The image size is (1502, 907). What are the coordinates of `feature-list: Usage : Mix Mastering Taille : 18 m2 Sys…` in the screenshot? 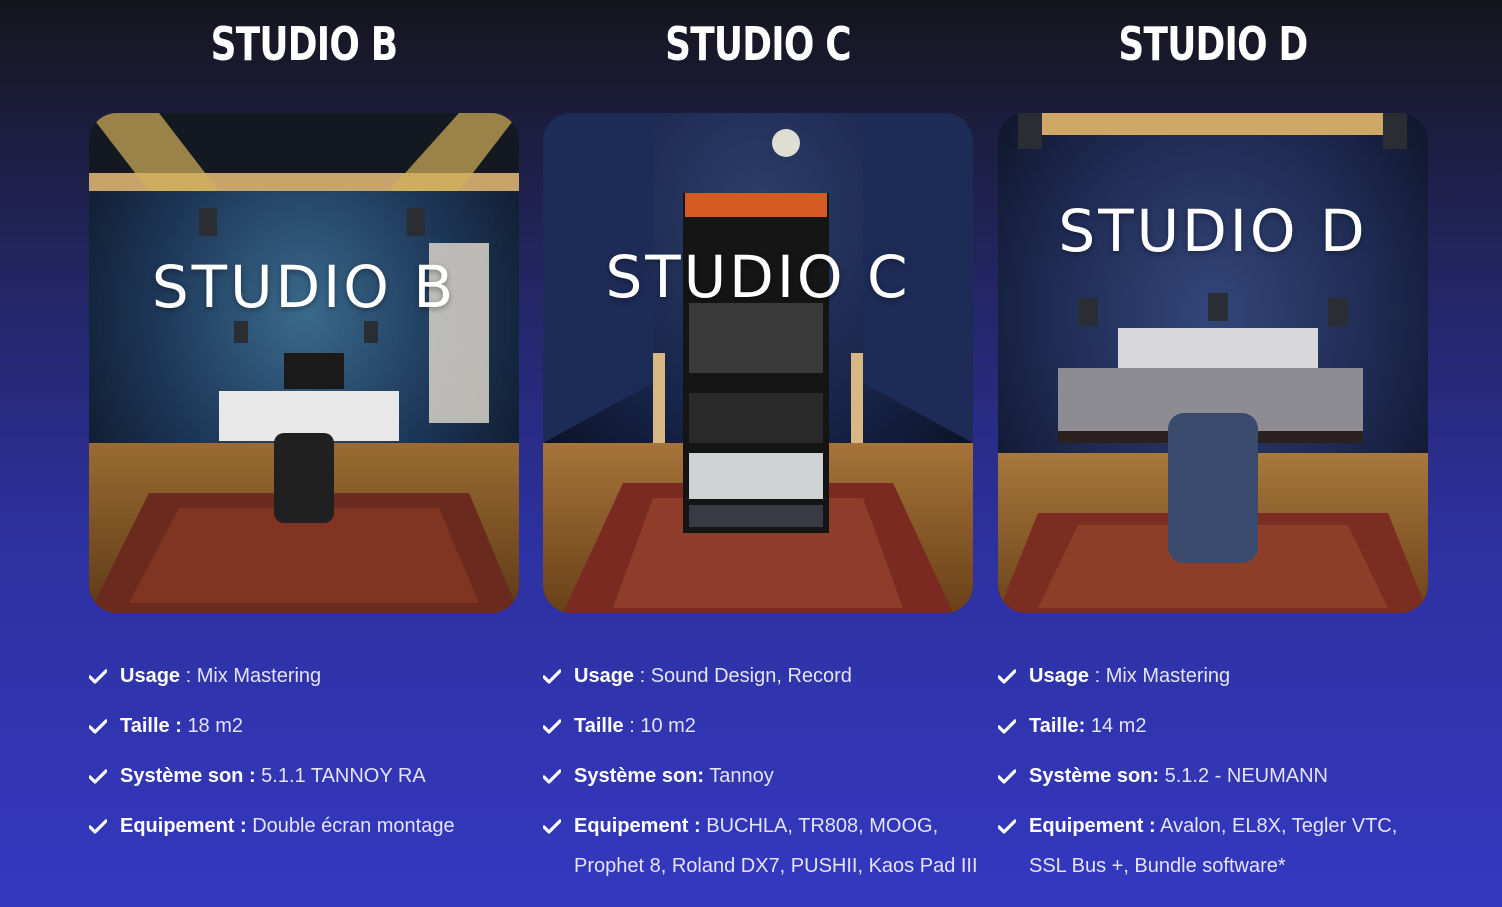 It's located at (309, 756).